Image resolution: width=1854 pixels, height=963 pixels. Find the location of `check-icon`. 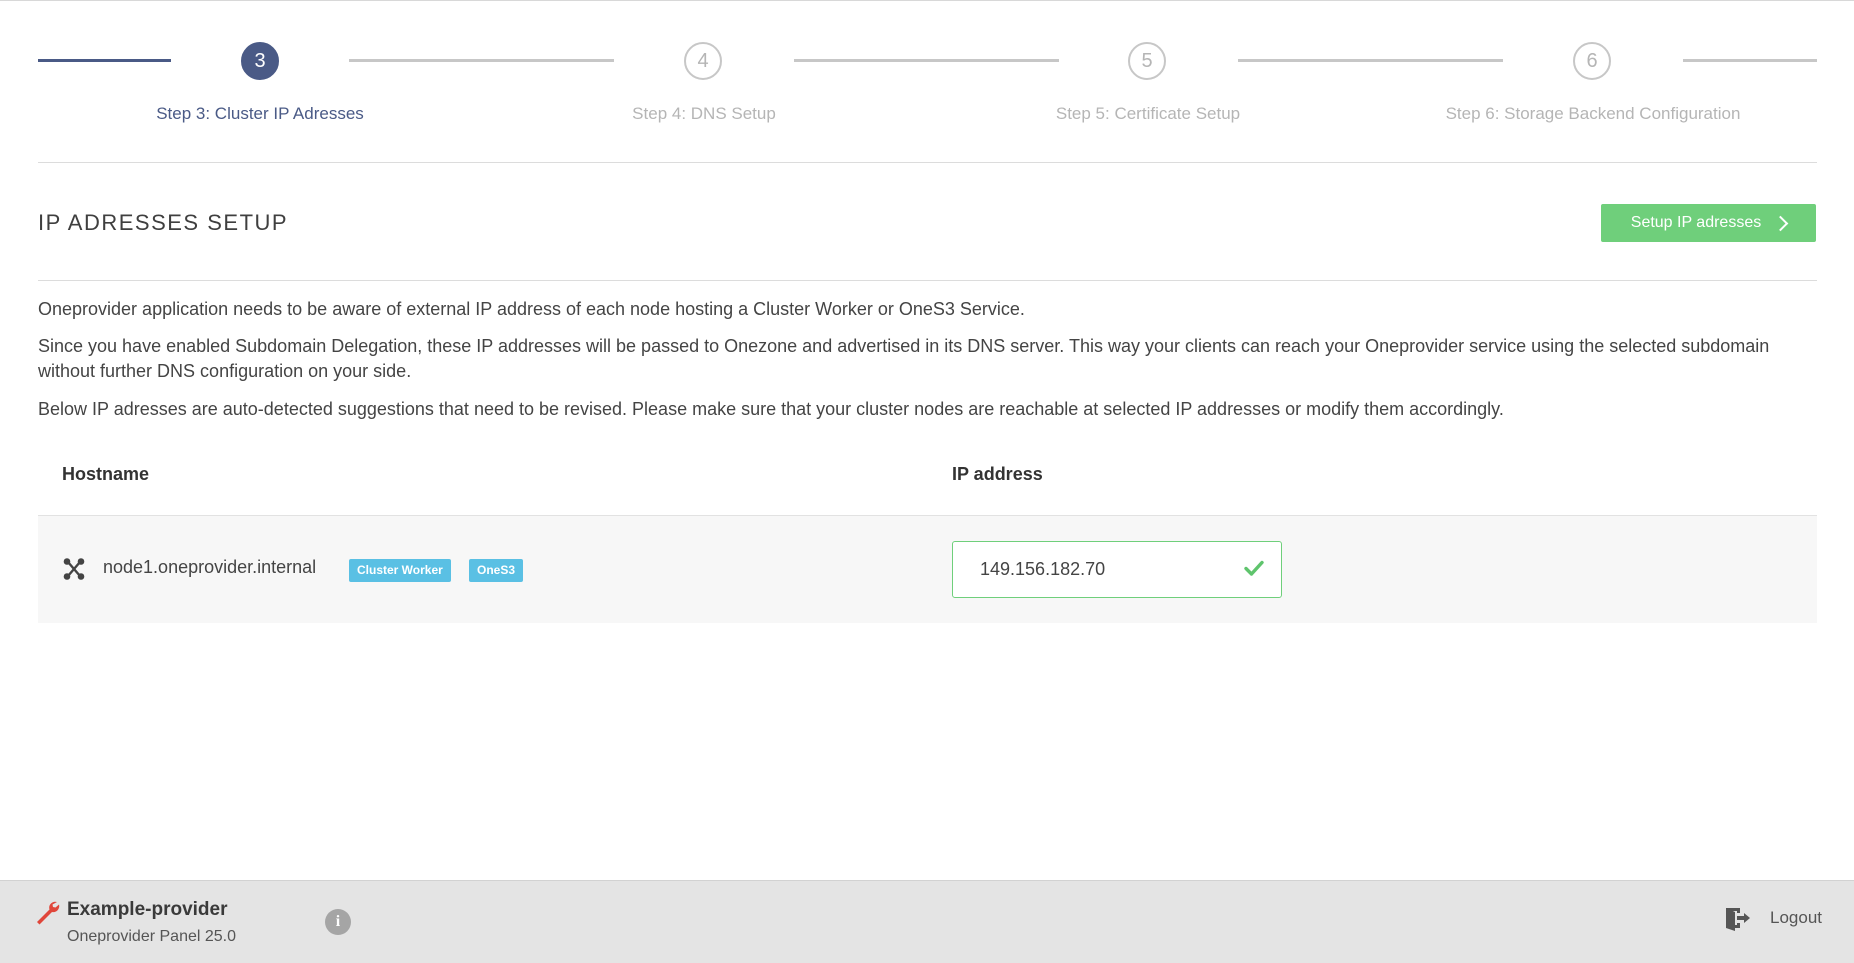

check-icon is located at coordinates (1254, 568).